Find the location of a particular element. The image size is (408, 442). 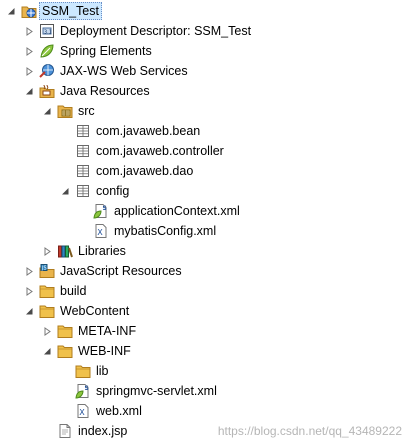

web-project-icon is located at coordinates (29, 11).